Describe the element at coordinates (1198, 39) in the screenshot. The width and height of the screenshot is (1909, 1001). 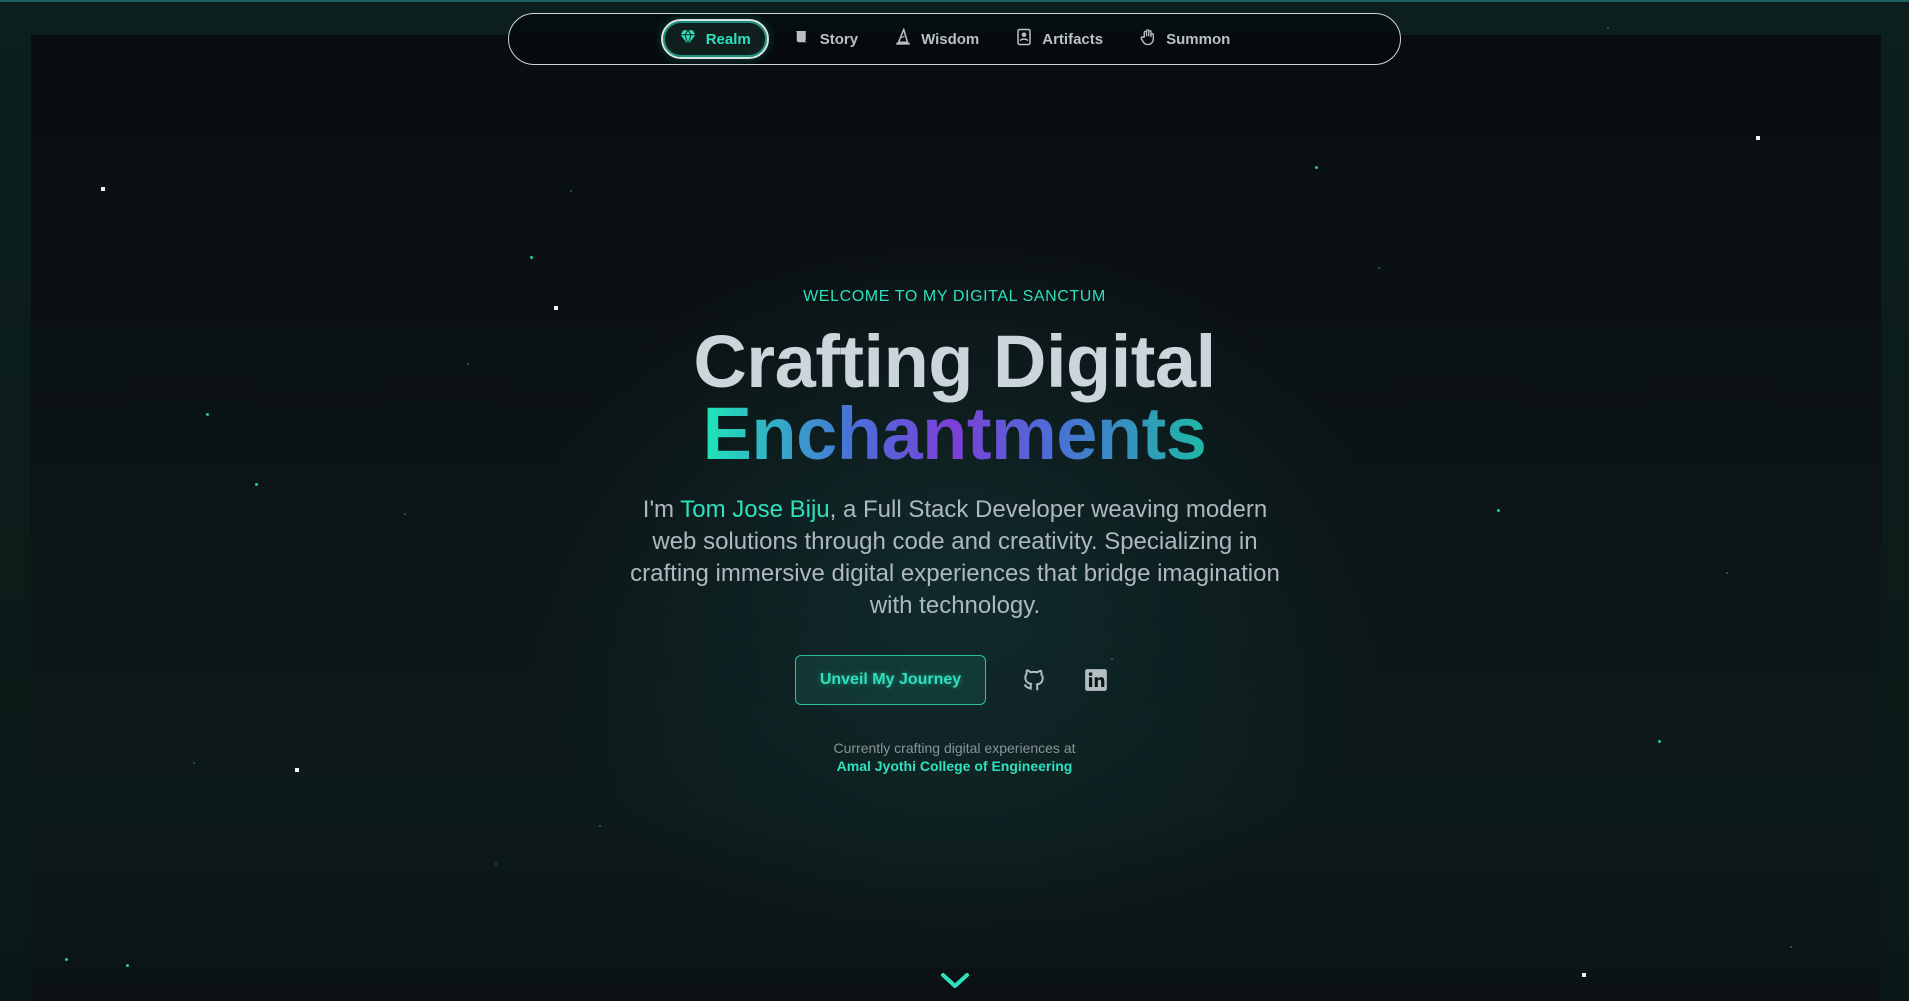
I see `nav-item-label: Summon` at that location.